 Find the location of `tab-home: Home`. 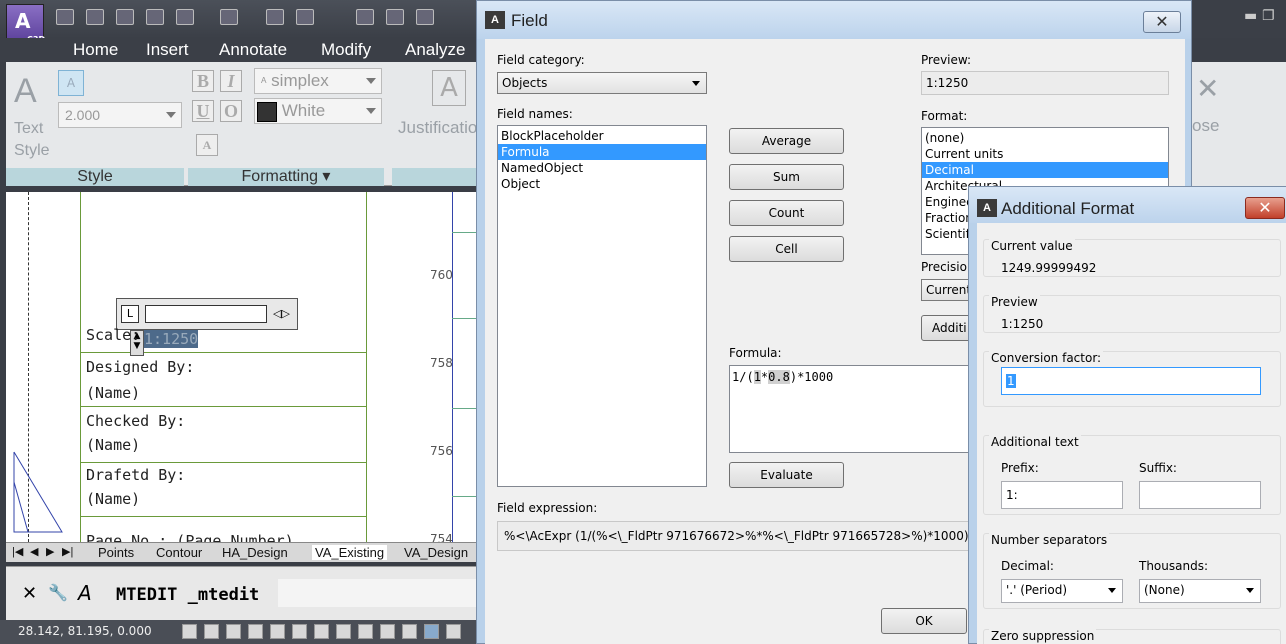

tab-home: Home is located at coordinates (95, 50).